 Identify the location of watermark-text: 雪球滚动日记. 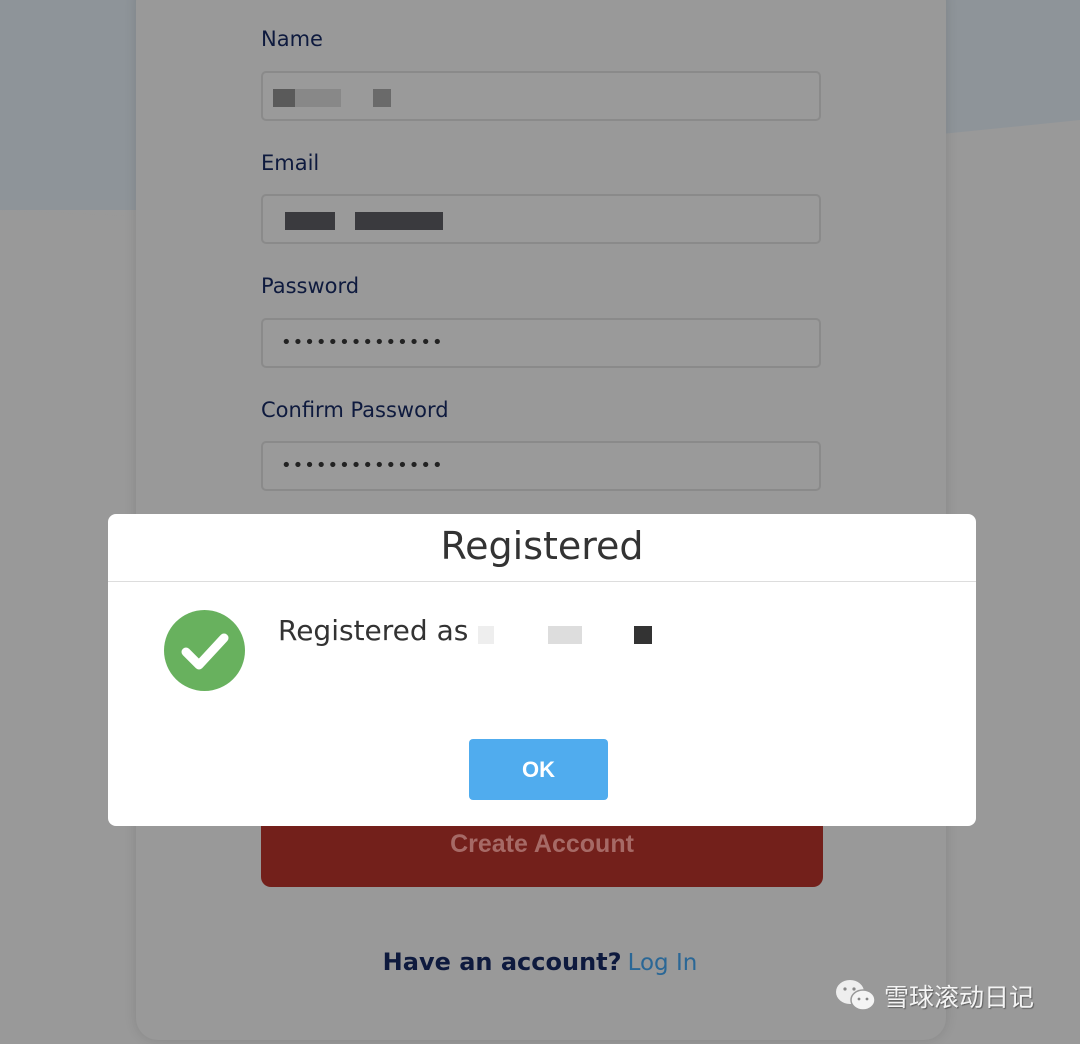
(959, 997).